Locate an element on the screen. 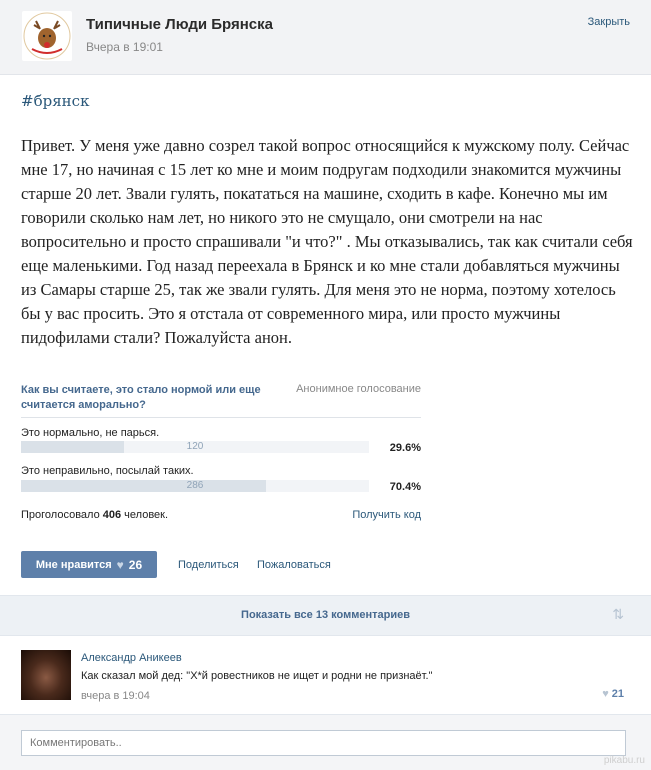 Image resolution: width=651 pixels, height=770 pixels. like-label: Мне нравится is located at coordinates (73, 564).